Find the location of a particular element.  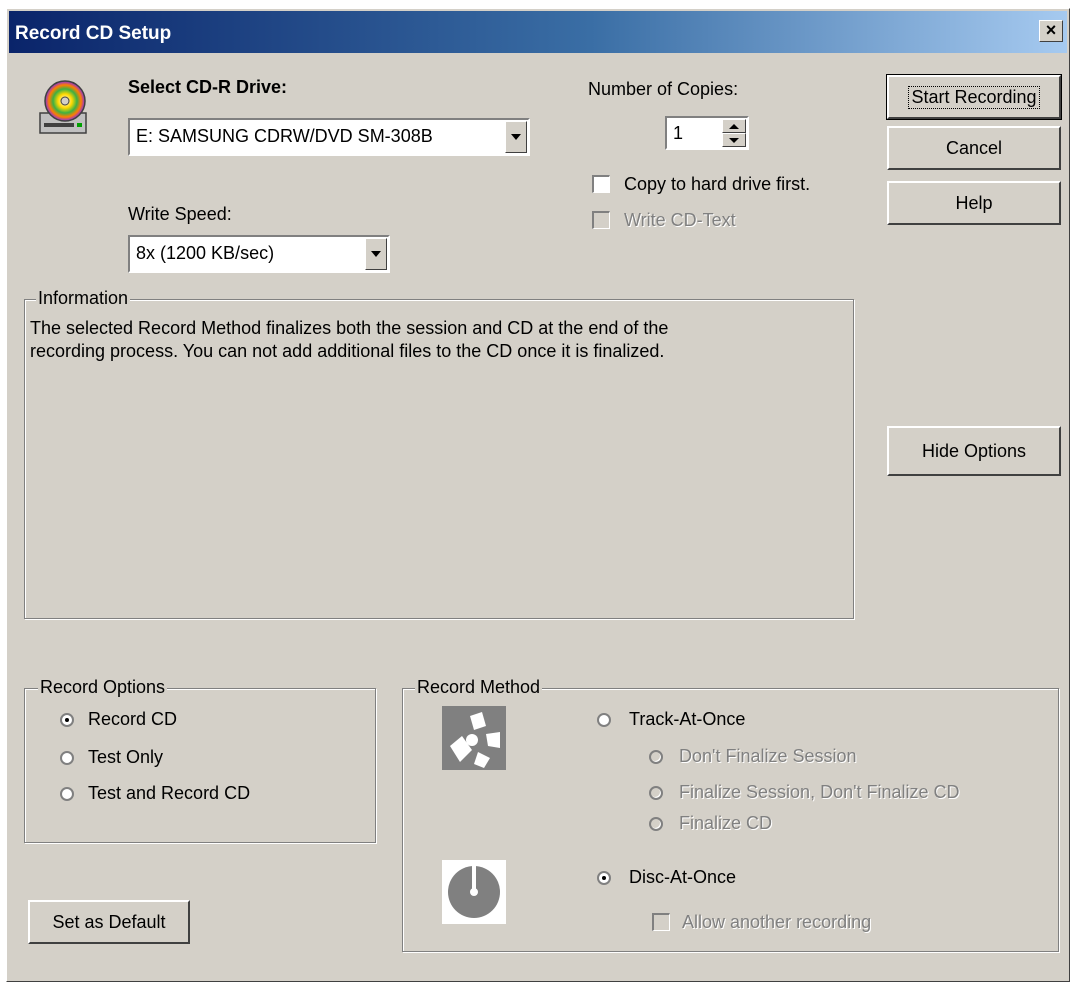

title-bar: Record CD Setup × is located at coordinates (538, 32).